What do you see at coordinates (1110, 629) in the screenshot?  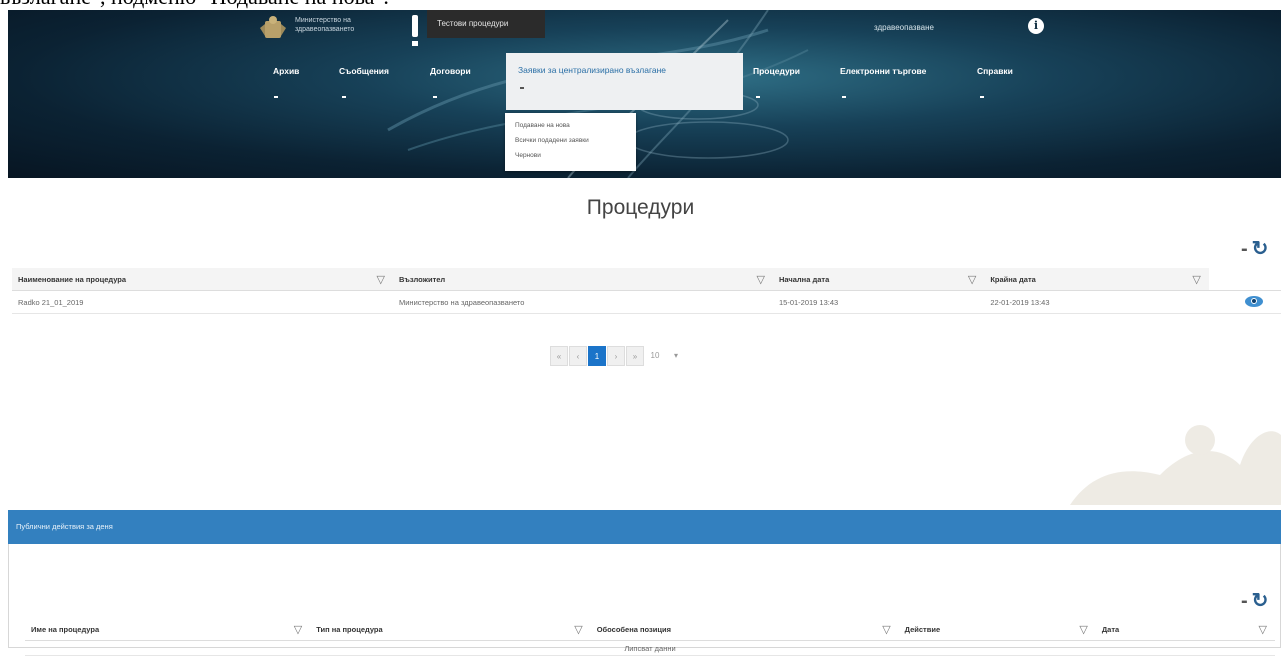 I see `column-label: Дата` at bounding box center [1110, 629].